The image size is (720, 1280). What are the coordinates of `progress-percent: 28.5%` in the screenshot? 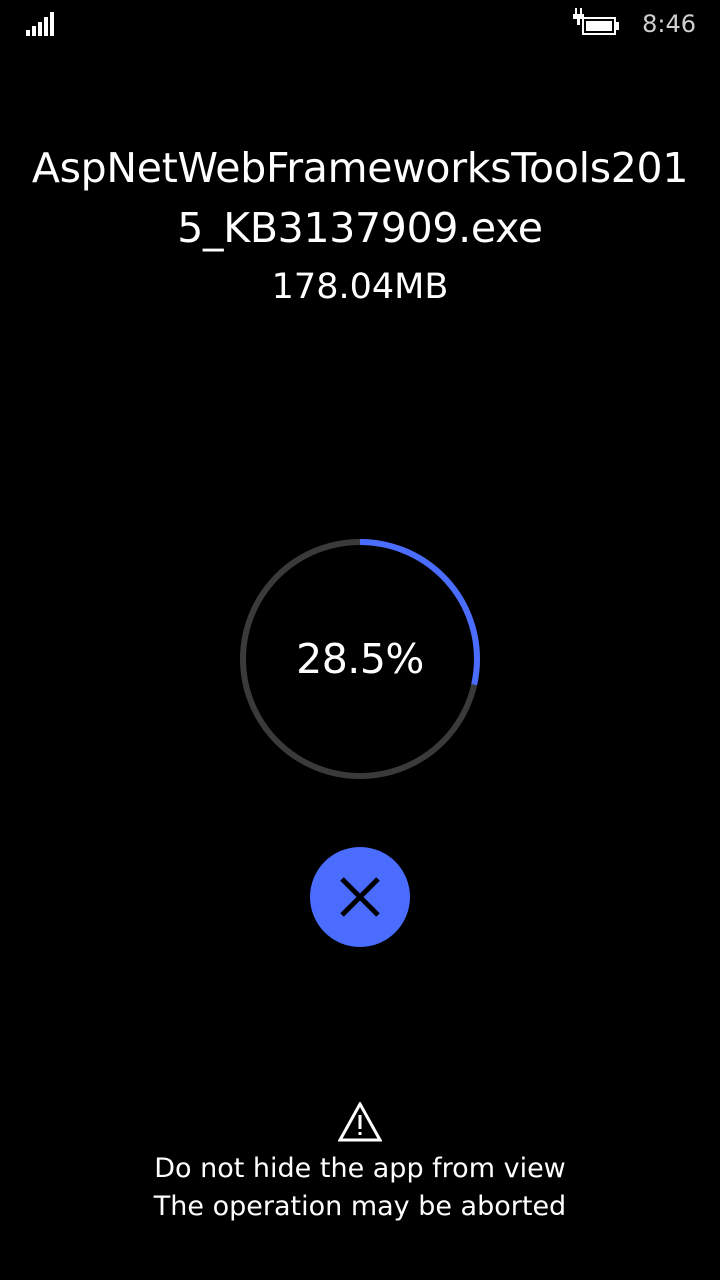 It's located at (360, 659).